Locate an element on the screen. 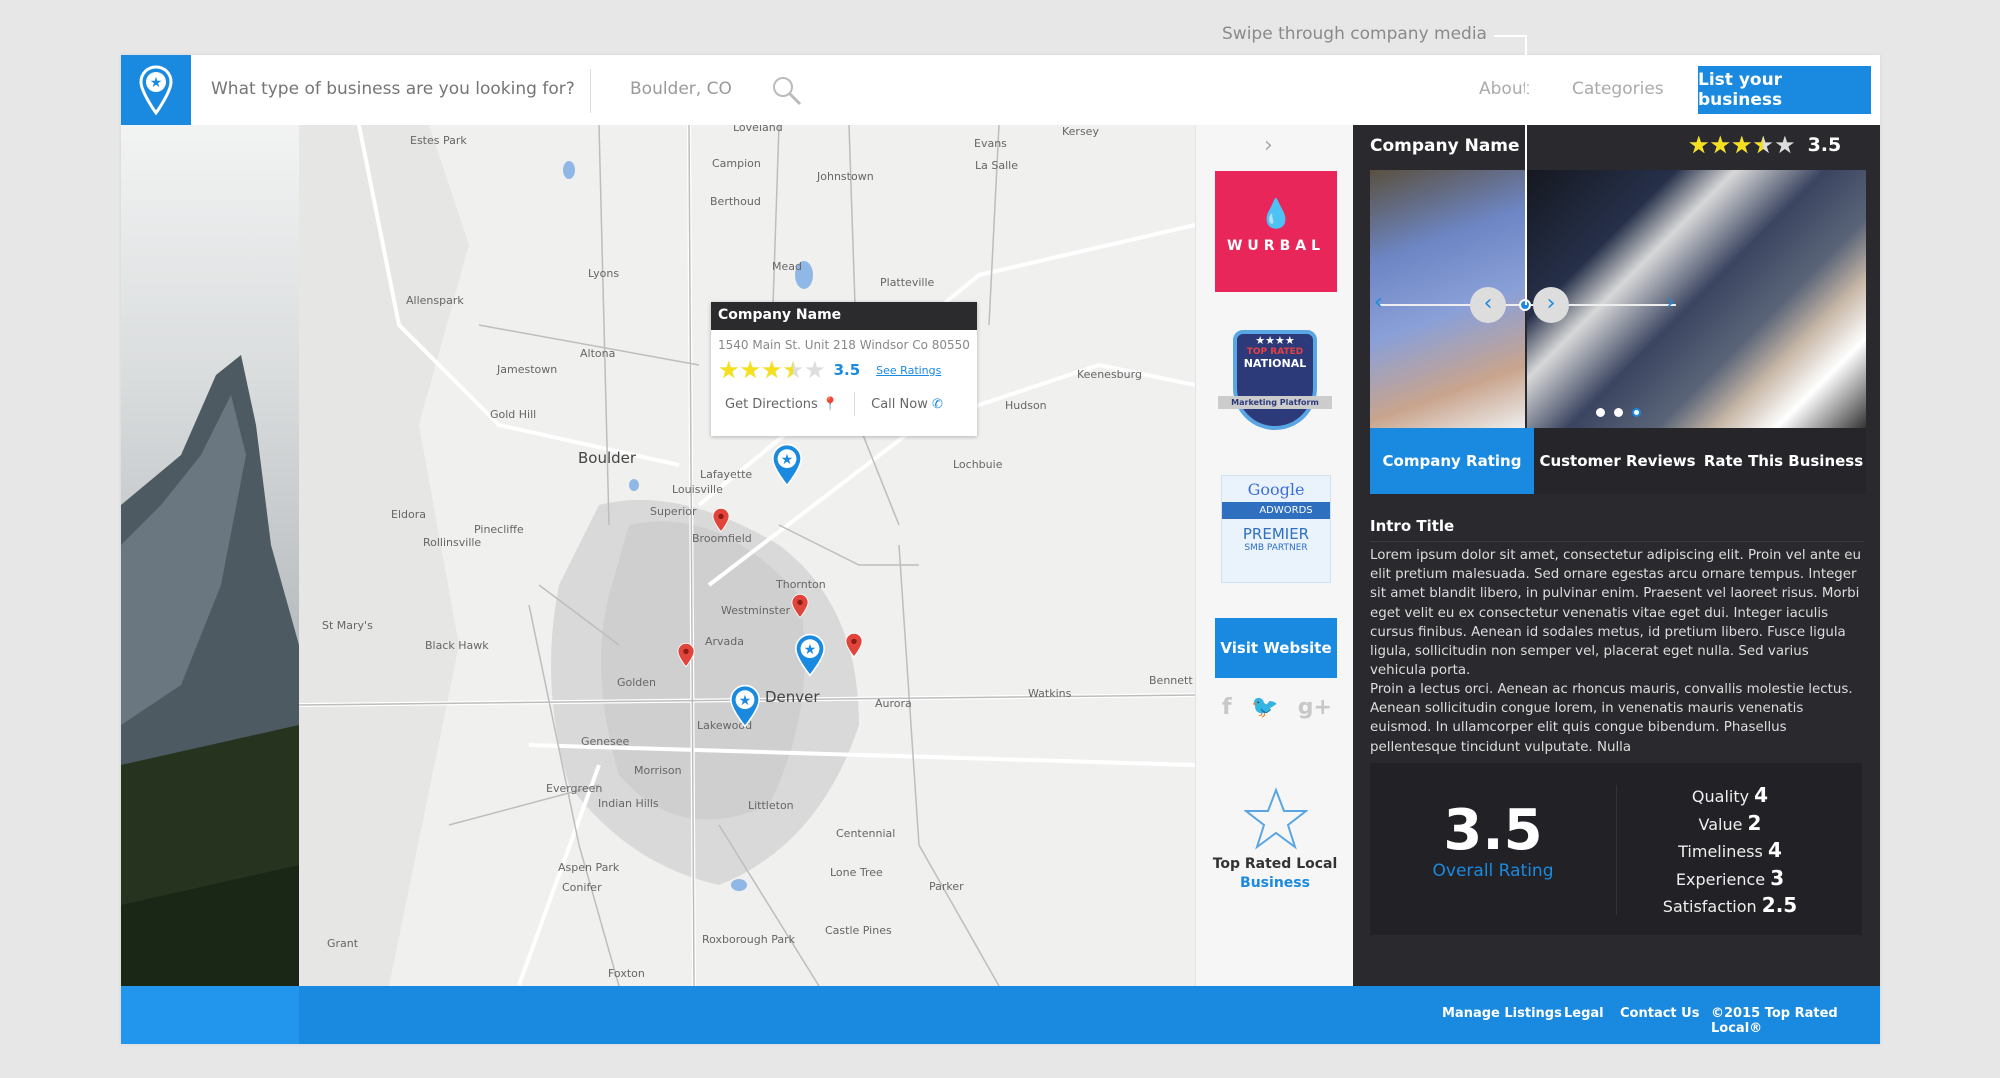  magnifier-icon is located at coordinates (787, 91).